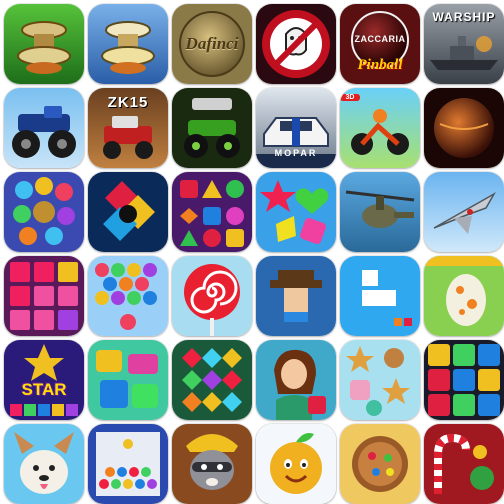 The height and width of the screenshot is (504, 504). I want to click on pixel-hat-icon, so click(296, 296).